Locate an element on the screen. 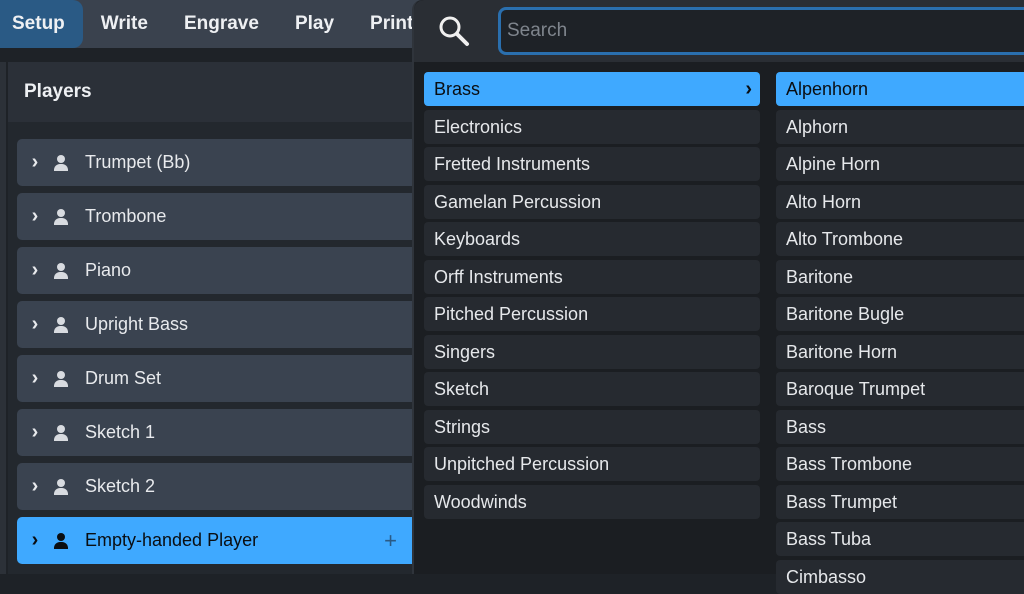 Image resolution: width=1024 pixels, height=594 pixels. player-row: › Empty-handed Player + is located at coordinates (217, 540).